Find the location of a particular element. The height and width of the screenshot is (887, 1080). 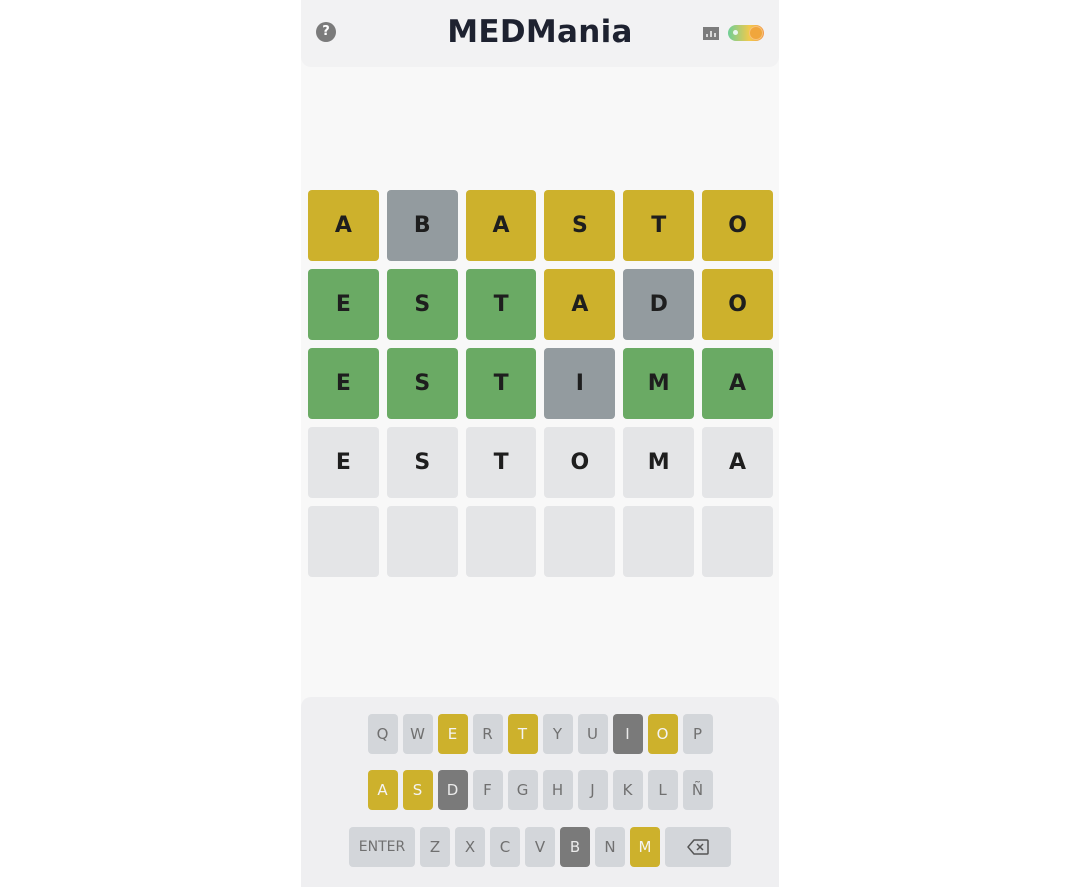

letter-tile: I is located at coordinates (580, 383).